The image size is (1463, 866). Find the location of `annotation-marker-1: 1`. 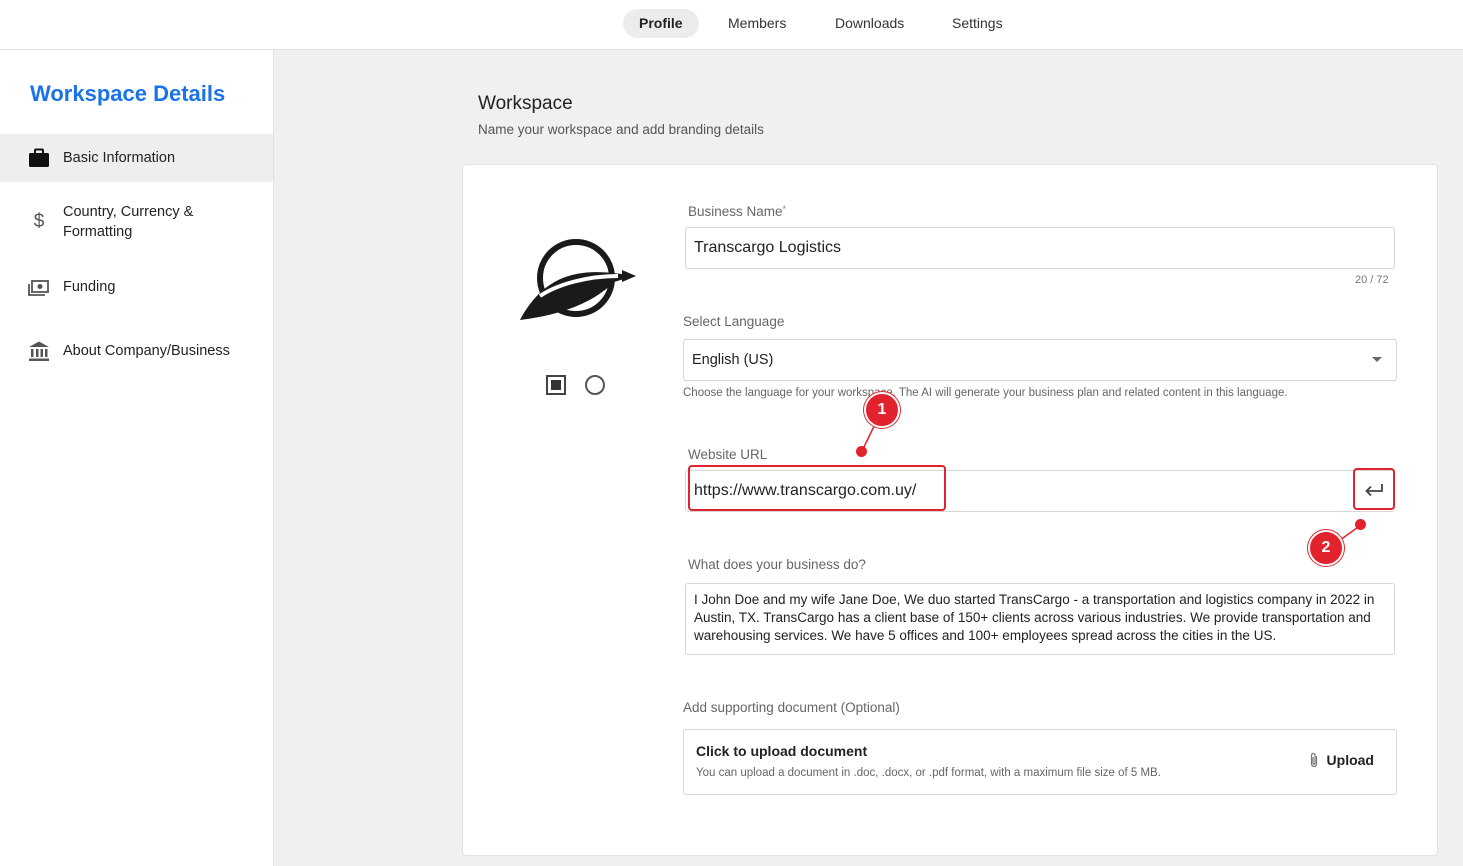

annotation-marker-1: 1 is located at coordinates (882, 410).